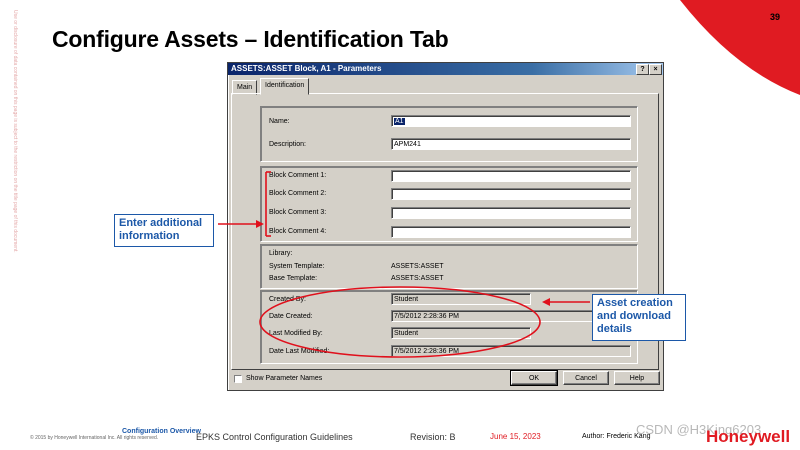 Image resolution: width=800 pixels, height=450 pixels. Describe the element at coordinates (417, 266) in the screenshot. I see `system-template-value: ASSETS:ASSET` at that location.